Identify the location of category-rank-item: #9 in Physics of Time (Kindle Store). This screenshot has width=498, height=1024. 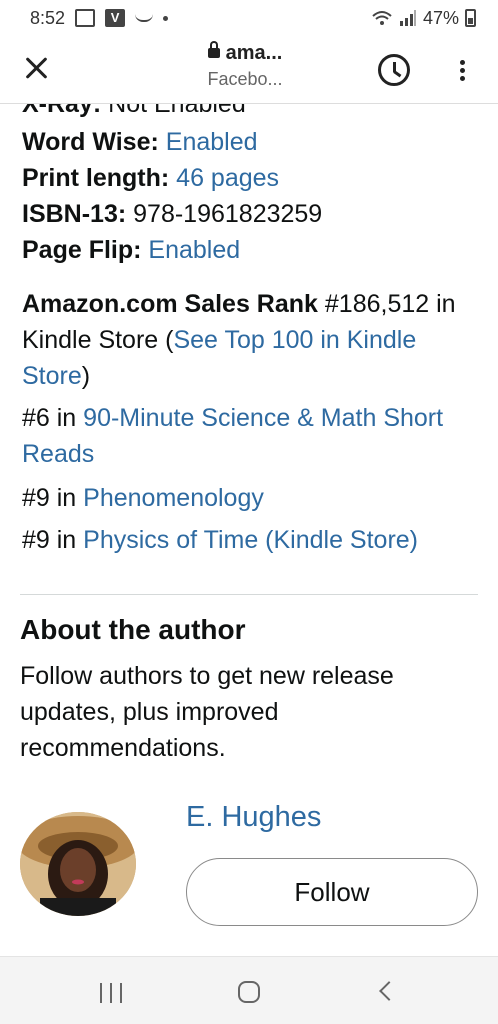
(257, 540).